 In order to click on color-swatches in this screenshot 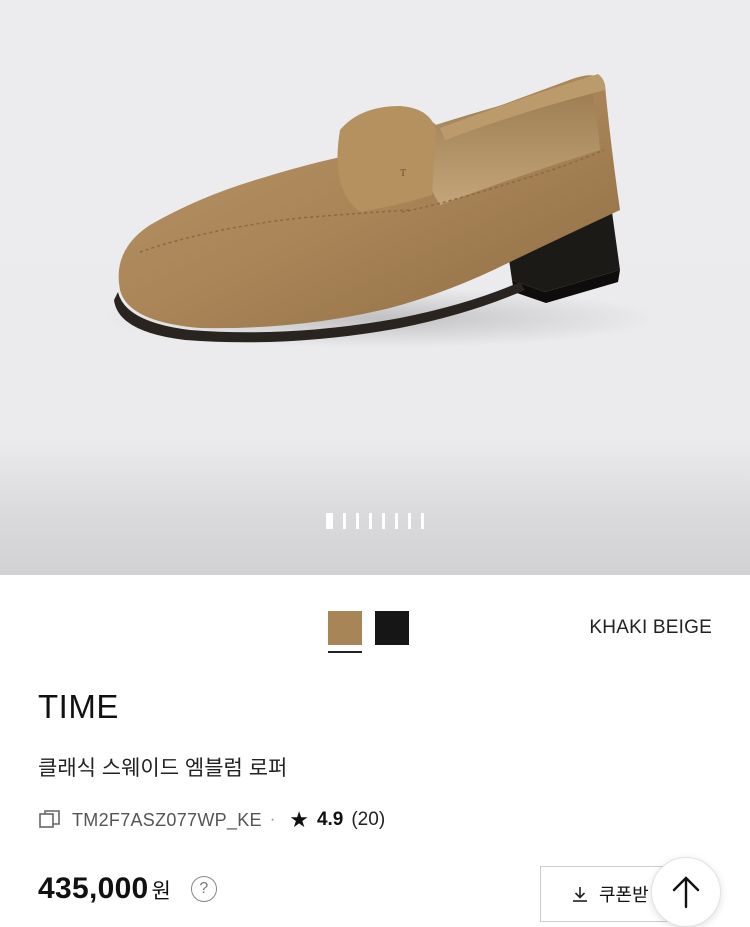, I will do `click(368, 632)`.